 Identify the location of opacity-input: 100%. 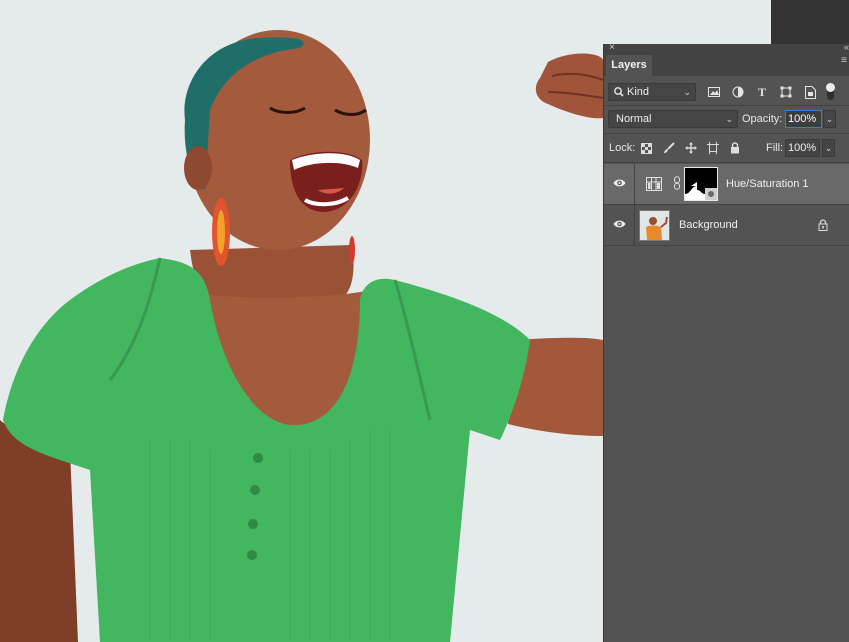
(803, 119).